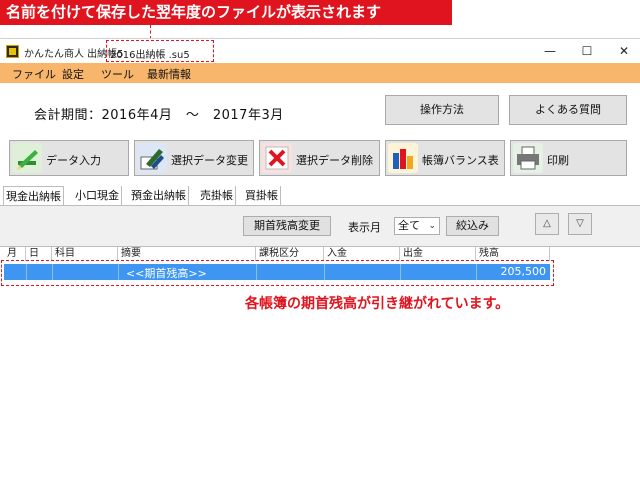 This screenshot has height=488, width=640. Describe the element at coordinates (34, 74) in the screenshot. I see `menu-file: ファイル` at that location.